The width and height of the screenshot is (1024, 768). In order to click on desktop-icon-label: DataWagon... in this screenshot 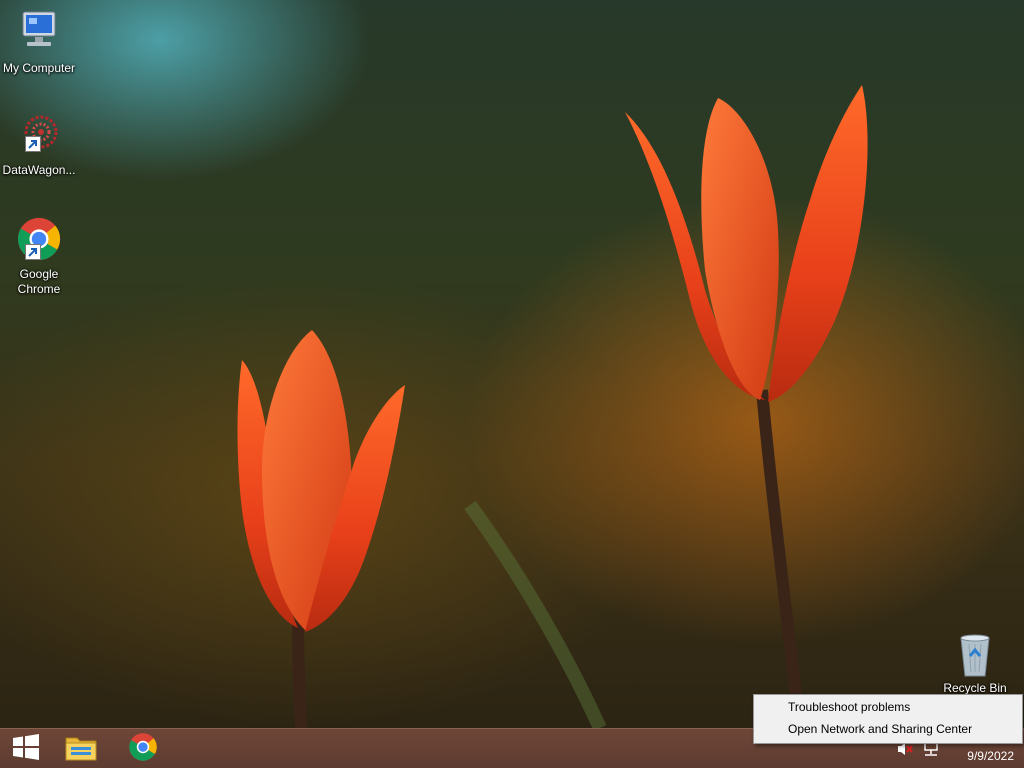, I will do `click(39, 170)`.